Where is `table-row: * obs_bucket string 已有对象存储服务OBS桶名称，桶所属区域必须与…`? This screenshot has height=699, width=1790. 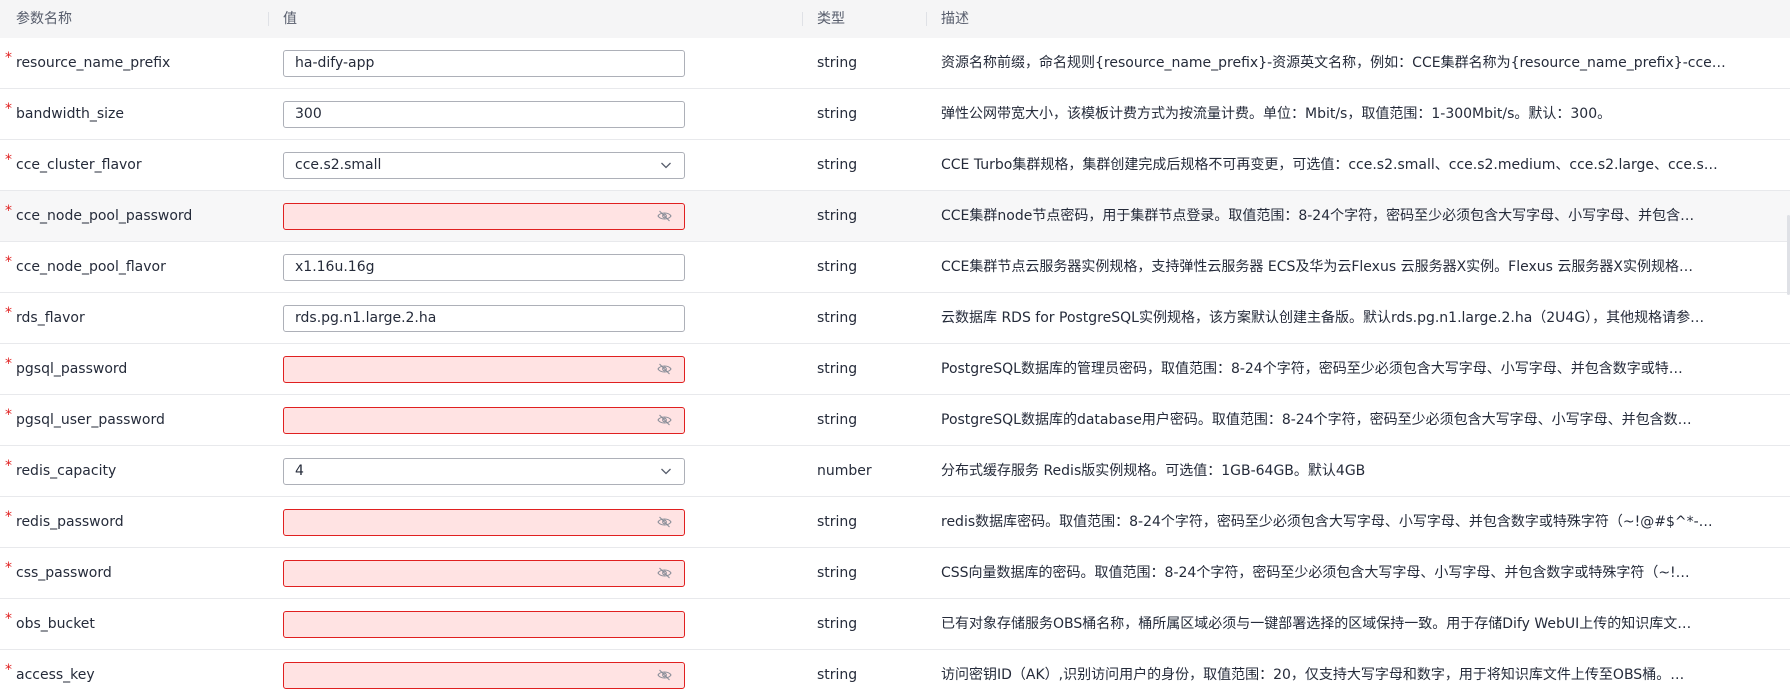
table-row: * obs_bucket string 已有对象存储服务OBS桶名称，桶所属区域必须与… is located at coordinates (895, 624).